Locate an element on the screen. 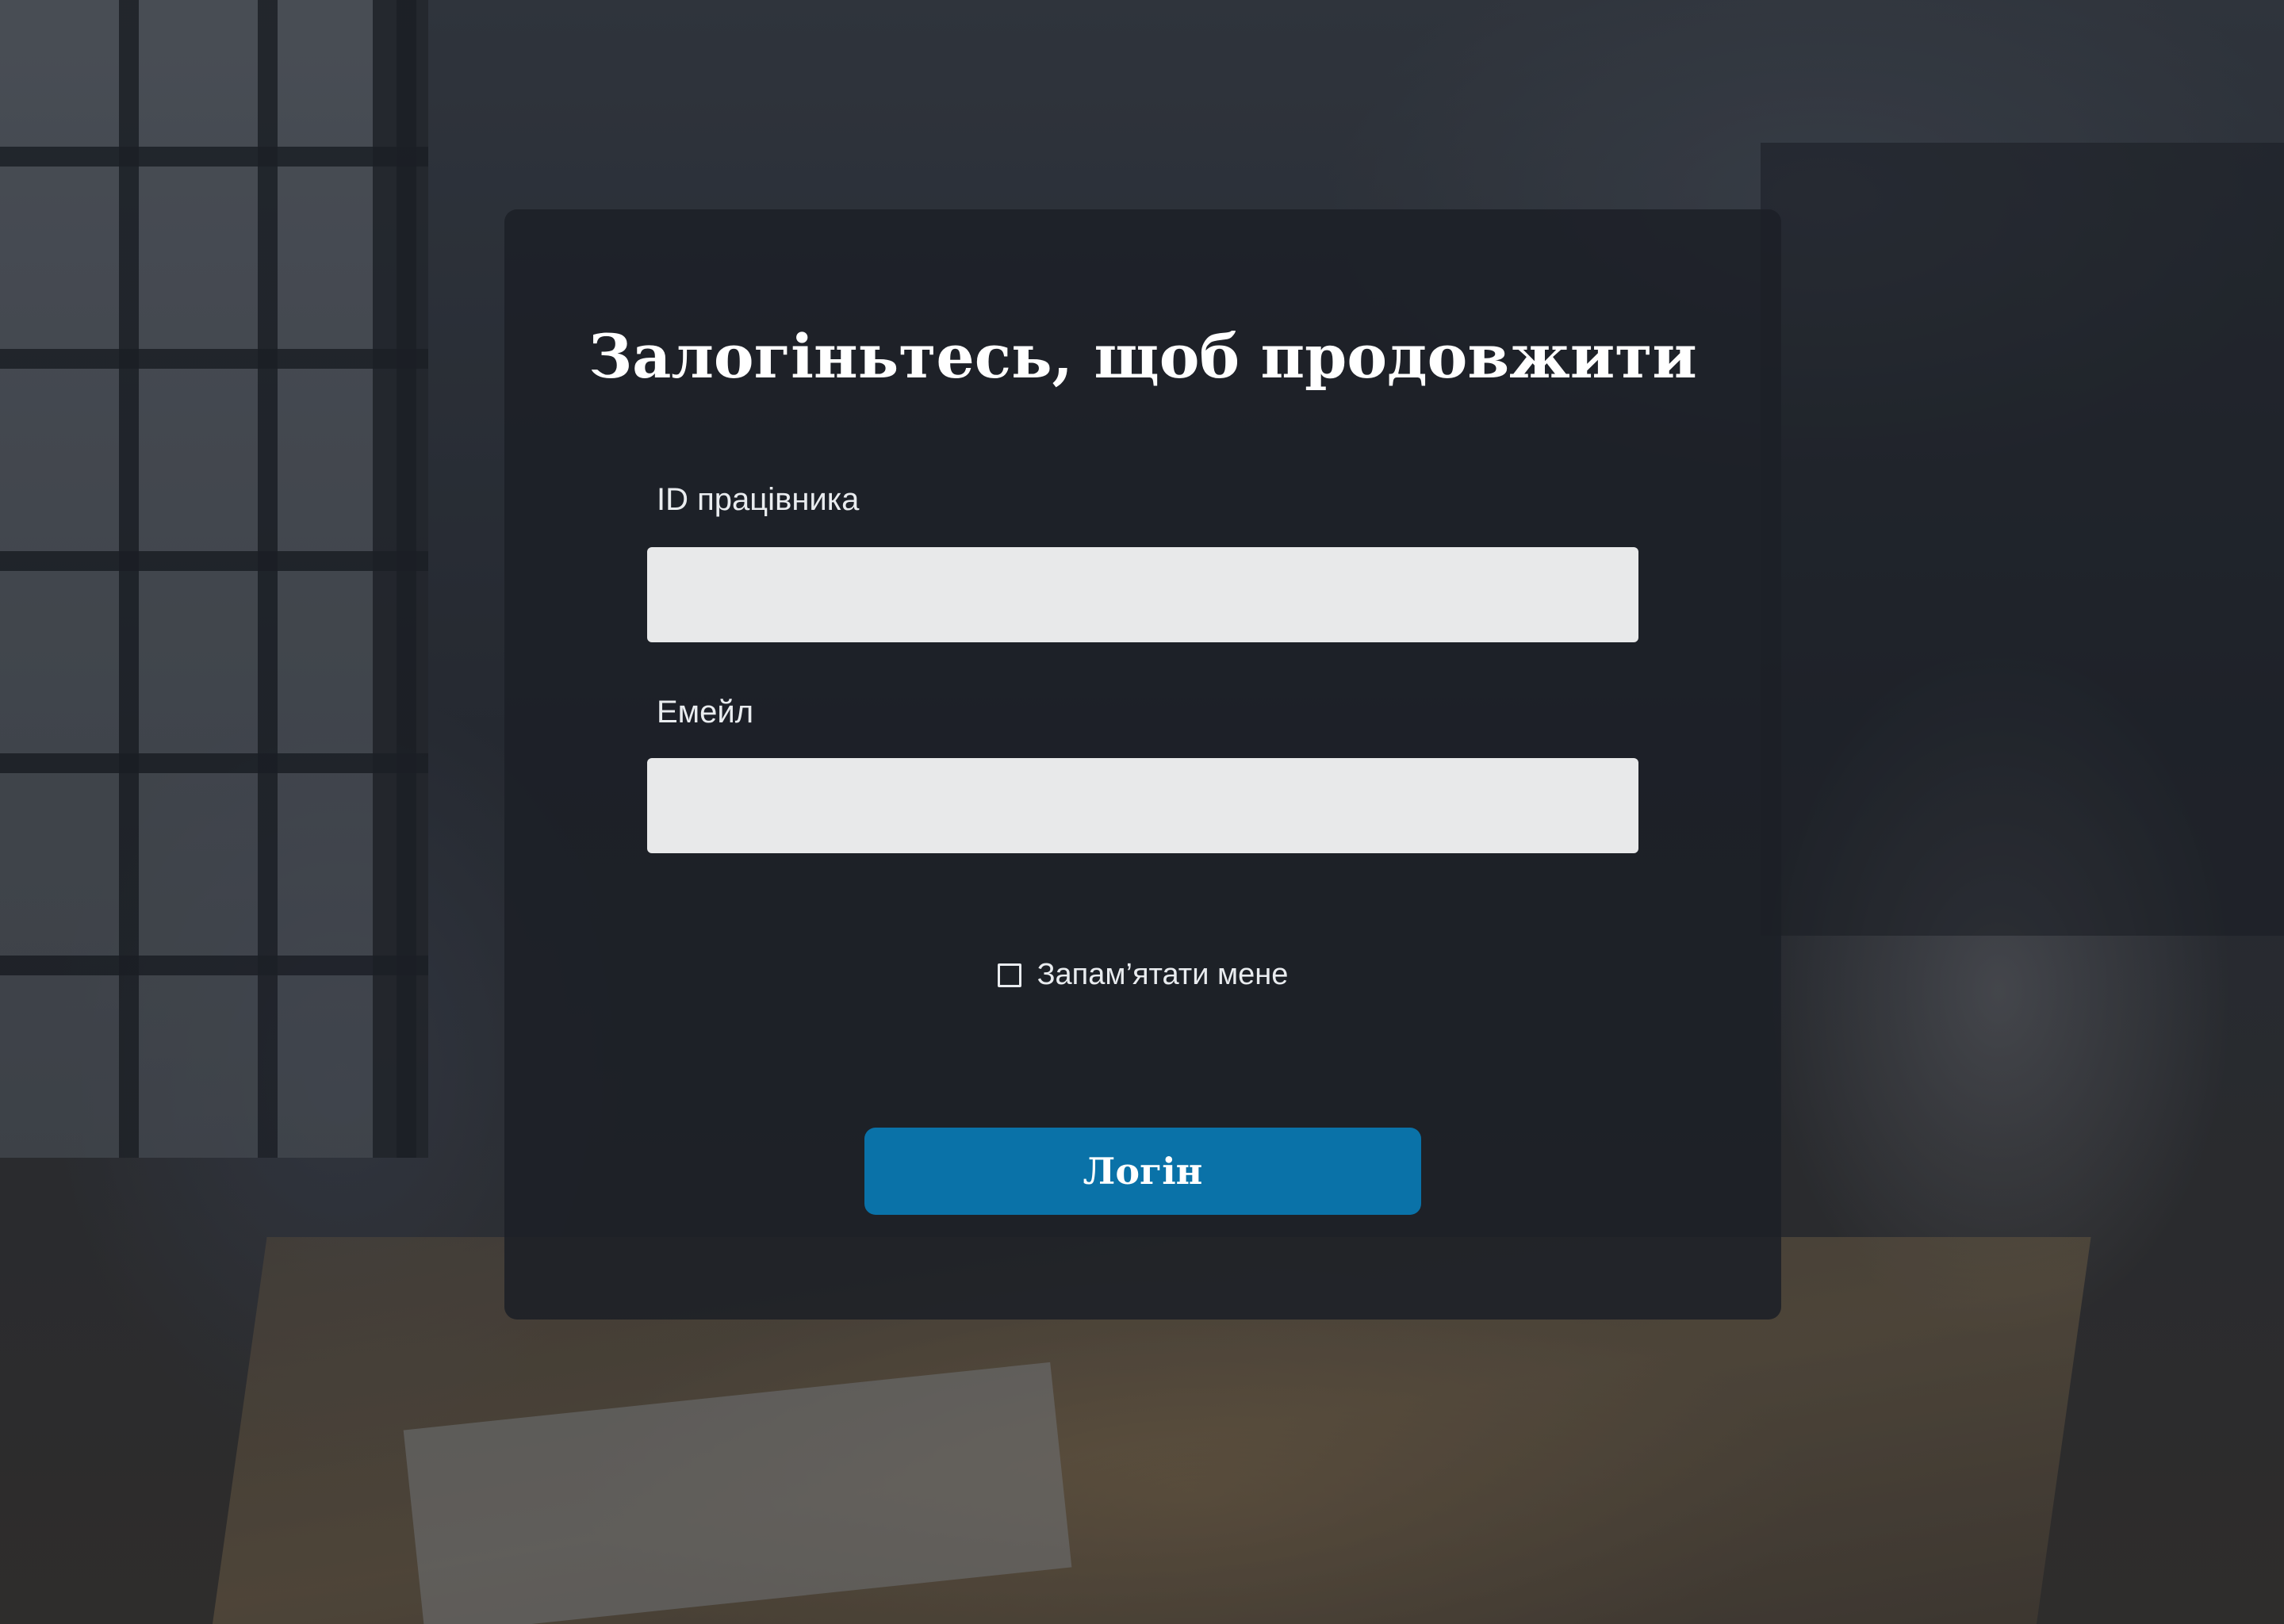 The width and height of the screenshot is (2284, 1624). remember-me-label: Запам’ятати мене is located at coordinates (1163, 975).